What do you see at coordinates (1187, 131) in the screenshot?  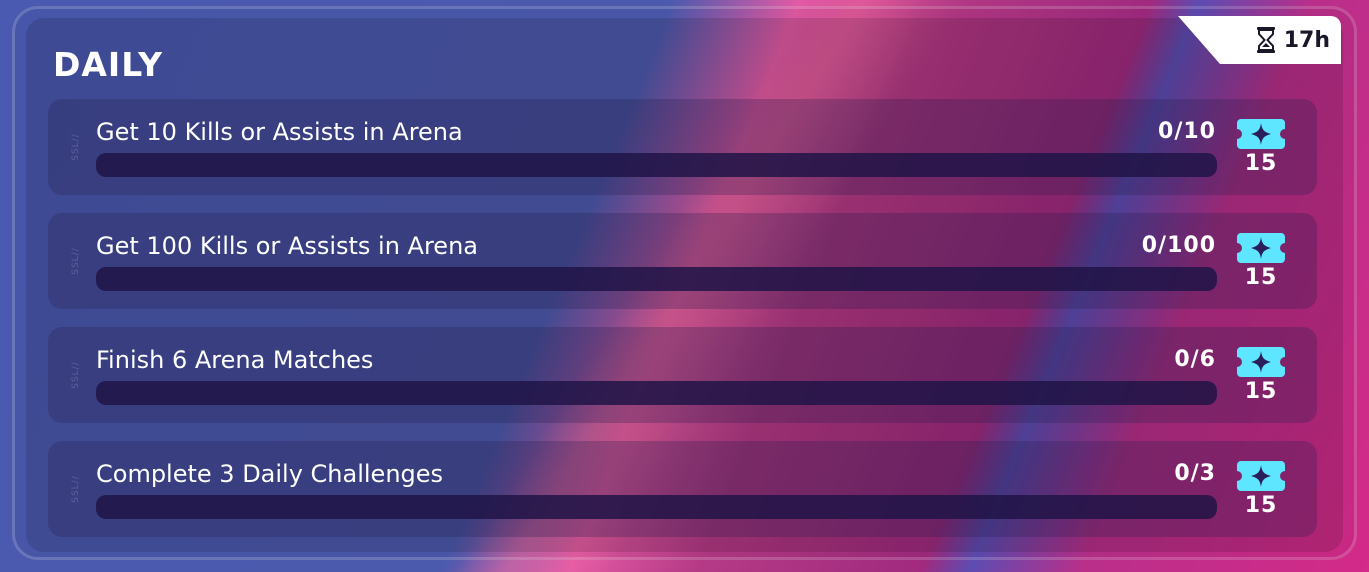 I see `quest-progress-text: 0/10` at bounding box center [1187, 131].